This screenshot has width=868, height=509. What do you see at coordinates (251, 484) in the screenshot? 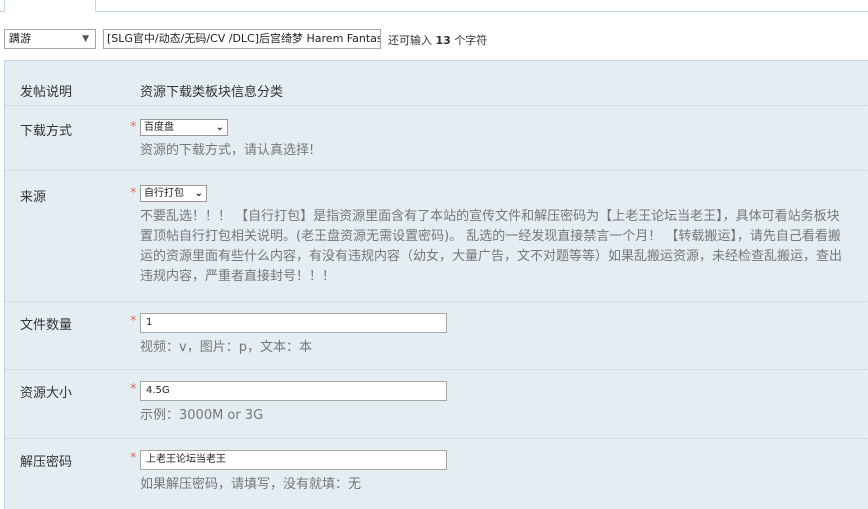
I see `password-hint: 如果解压密码，请填写，没有就填：无` at bounding box center [251, 484].